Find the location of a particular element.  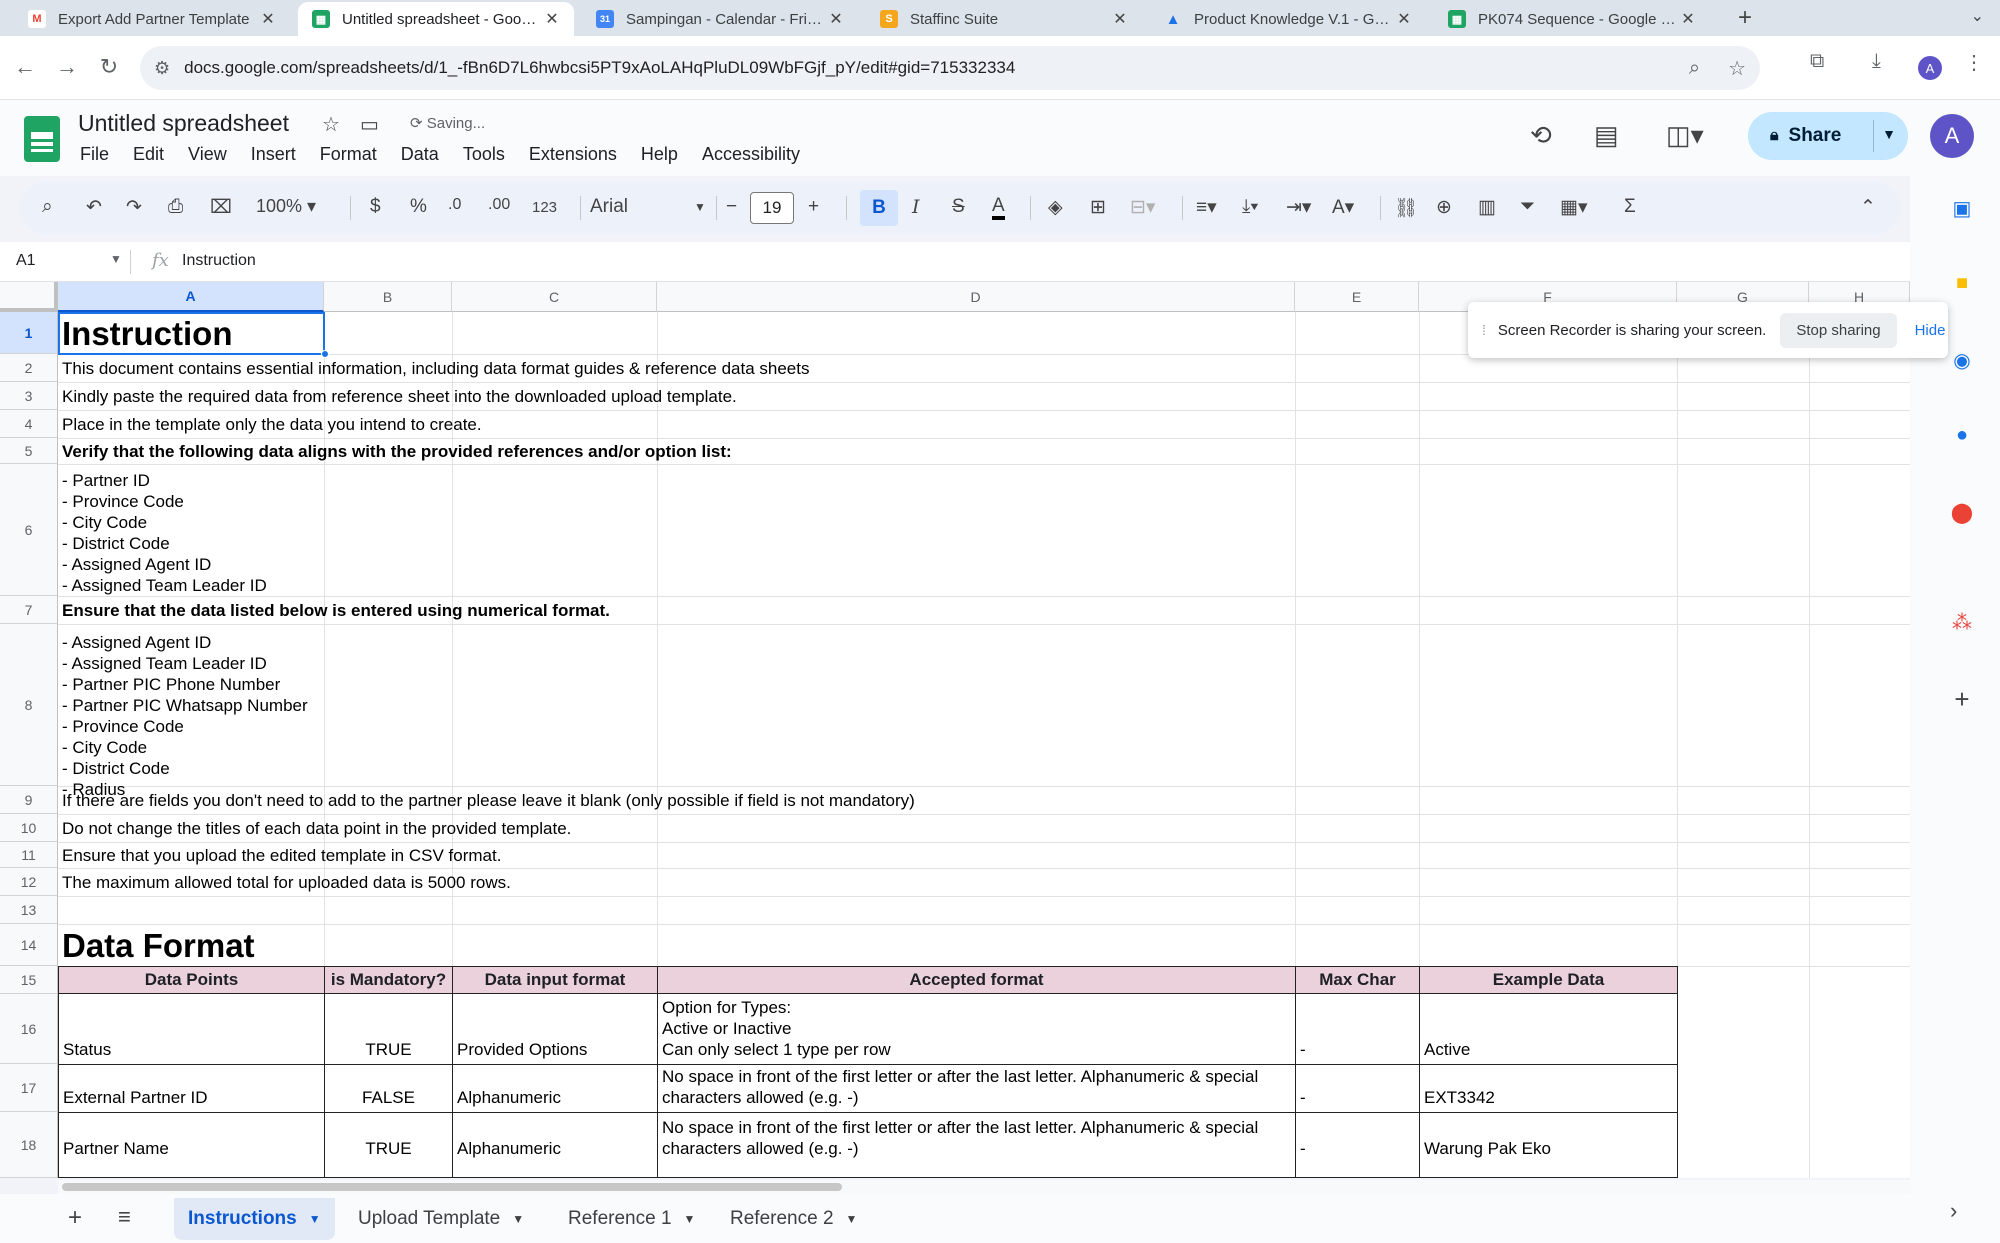

text-rotation-icon: A▾ is located at coordinates (1343, 207).